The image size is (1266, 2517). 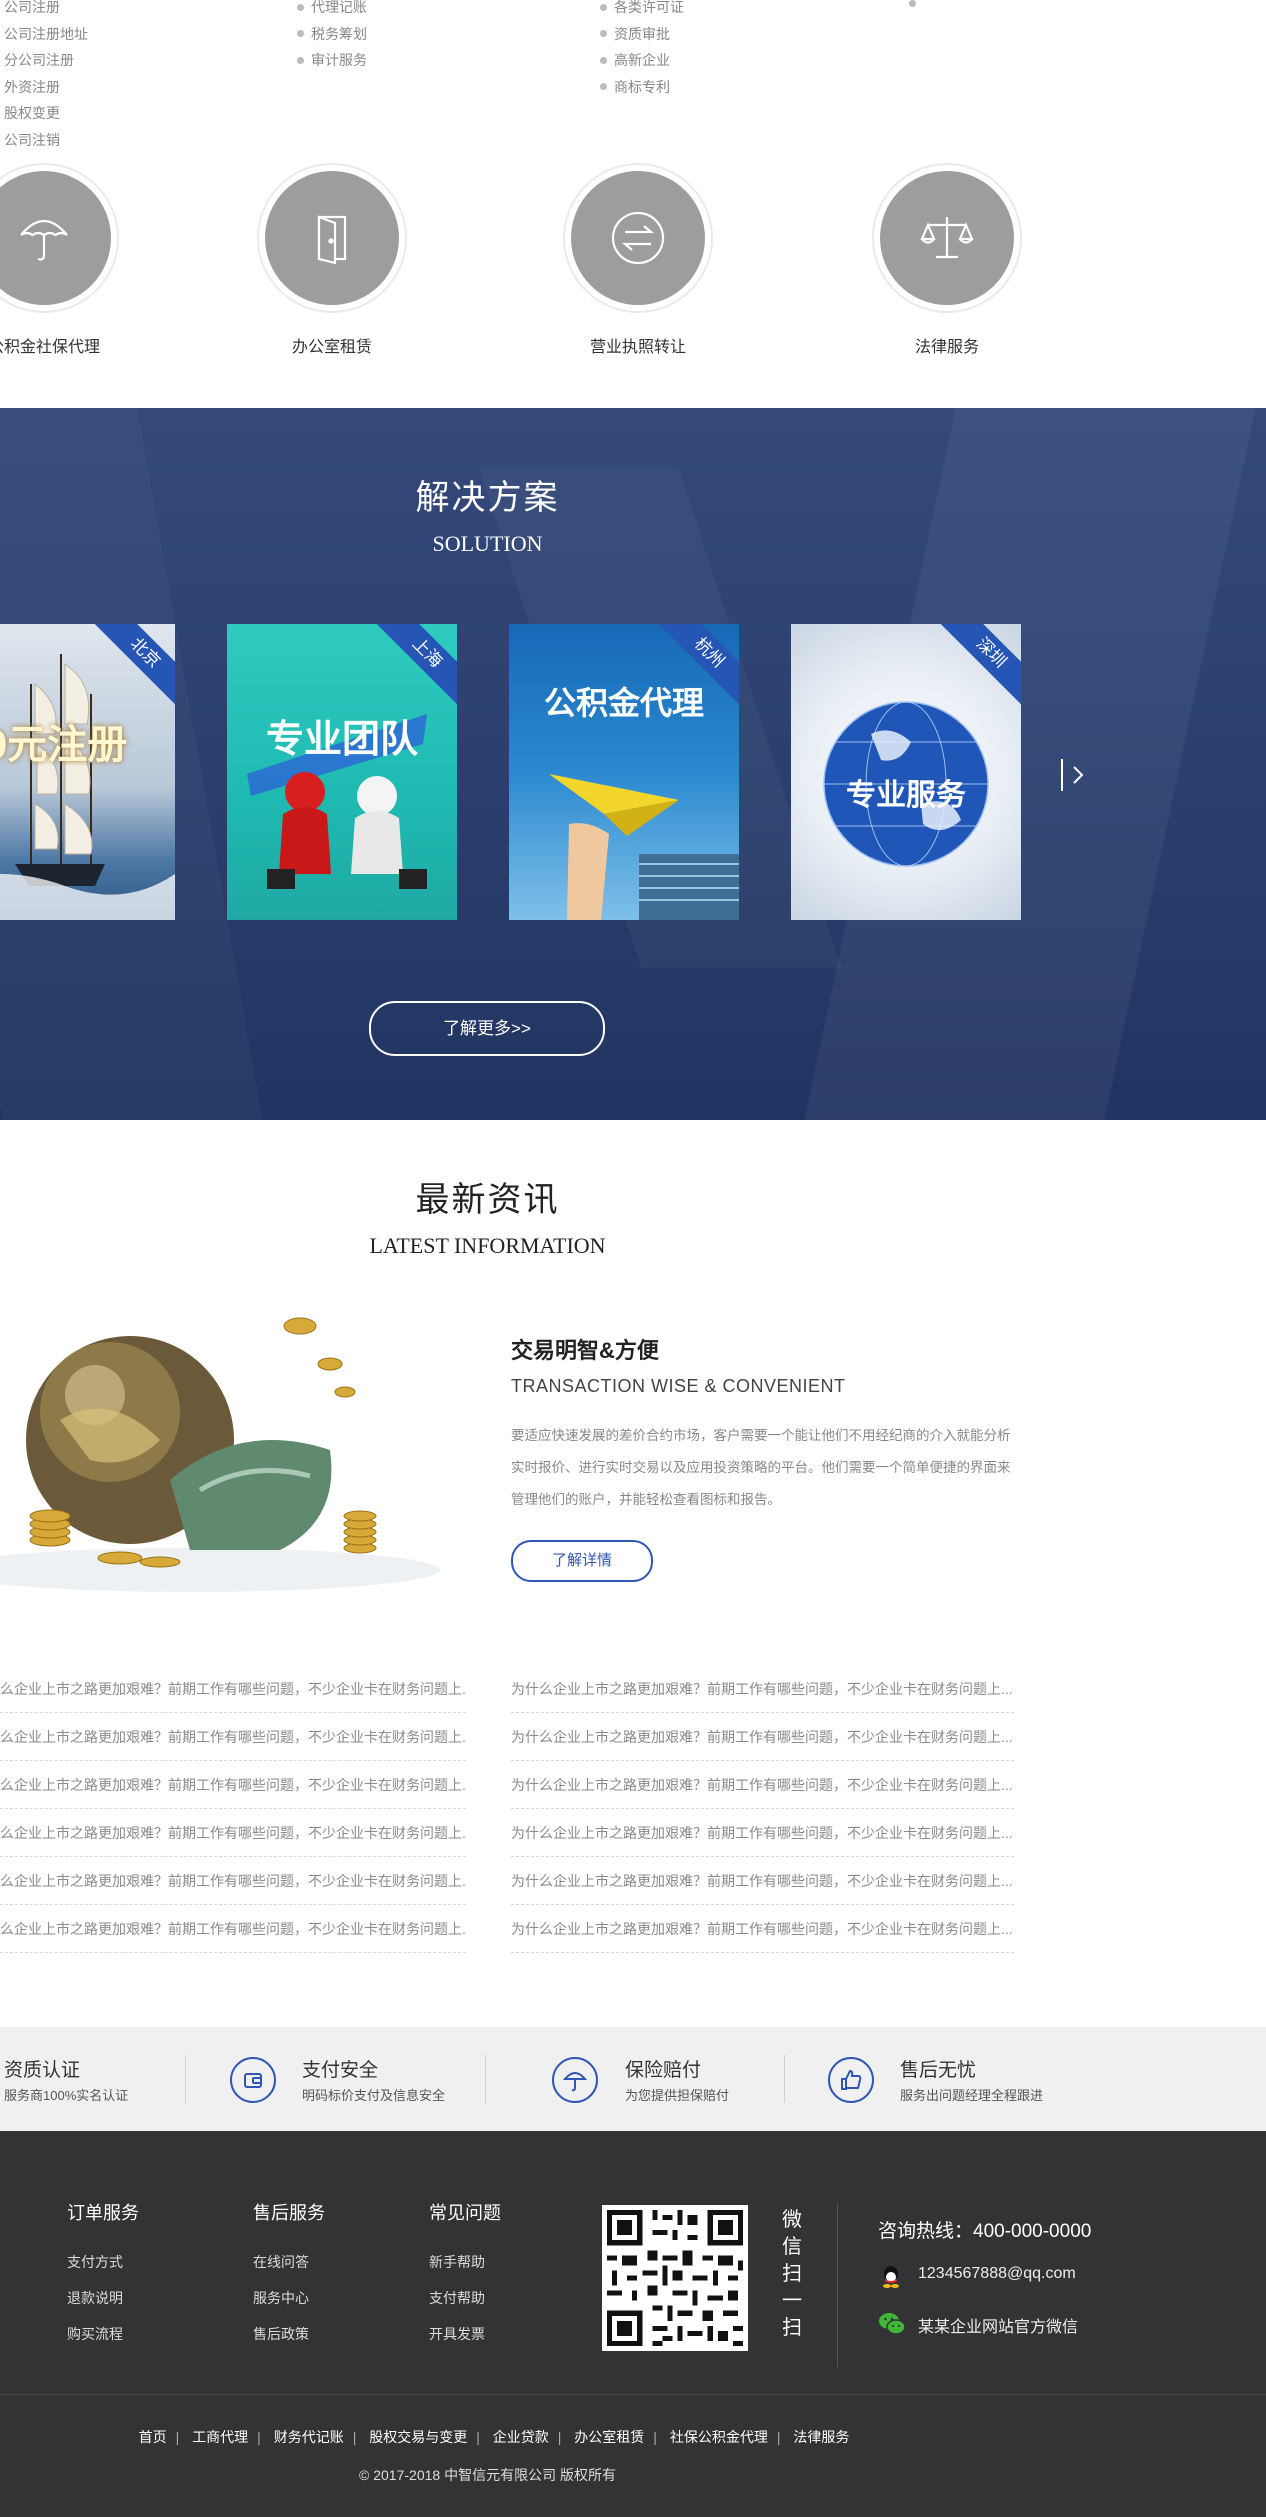 What do you see at coordinates (342, 772) in the screenshot?
I see `solution-card-shanghai: 专业团队 上海` at bounding box center [342, 772].